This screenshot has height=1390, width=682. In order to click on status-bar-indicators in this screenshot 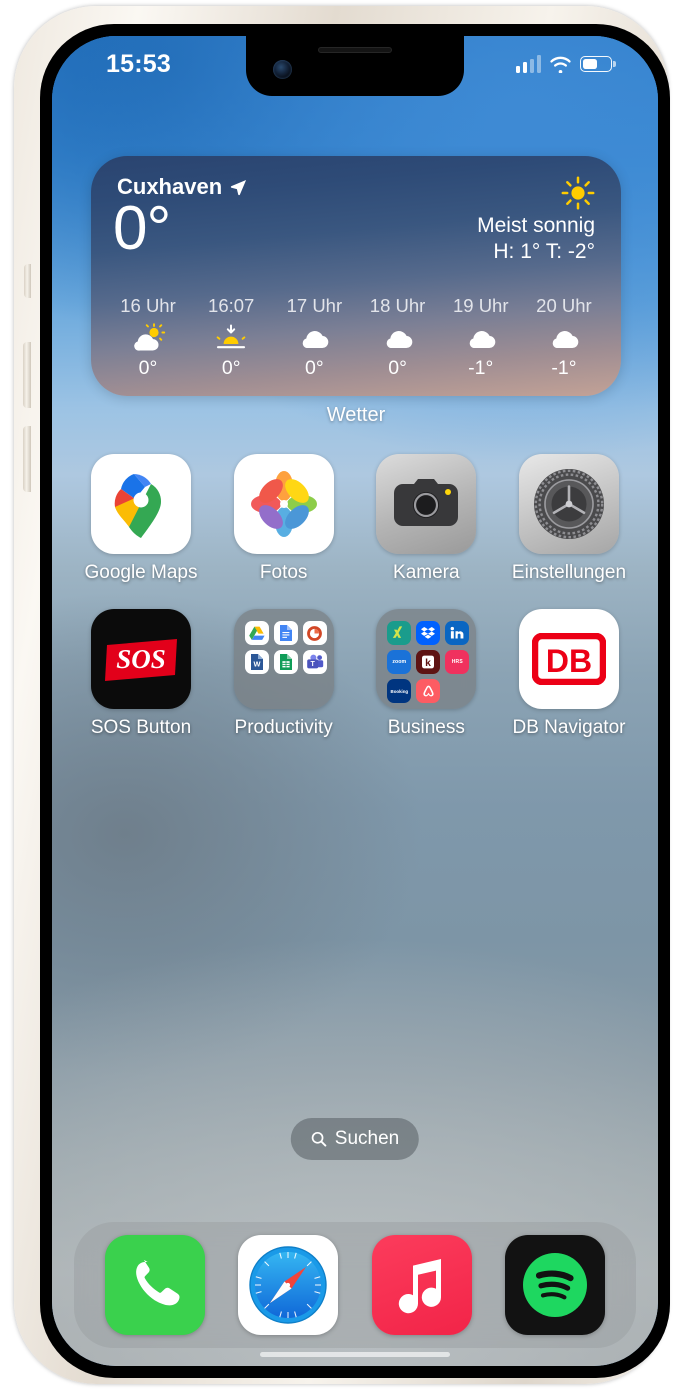, I will do `click(563, 64)`.